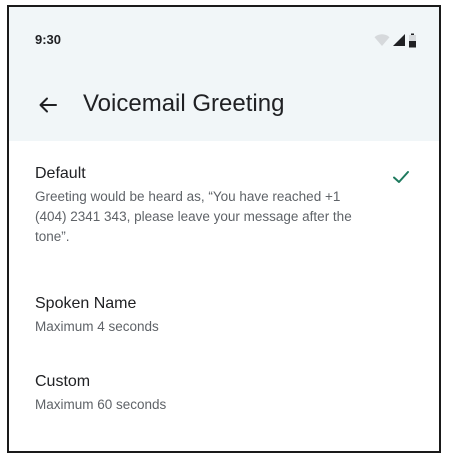  Describe the element at coordinates (60, 173) in the screenshot. I see `option-title: Default` at that location.